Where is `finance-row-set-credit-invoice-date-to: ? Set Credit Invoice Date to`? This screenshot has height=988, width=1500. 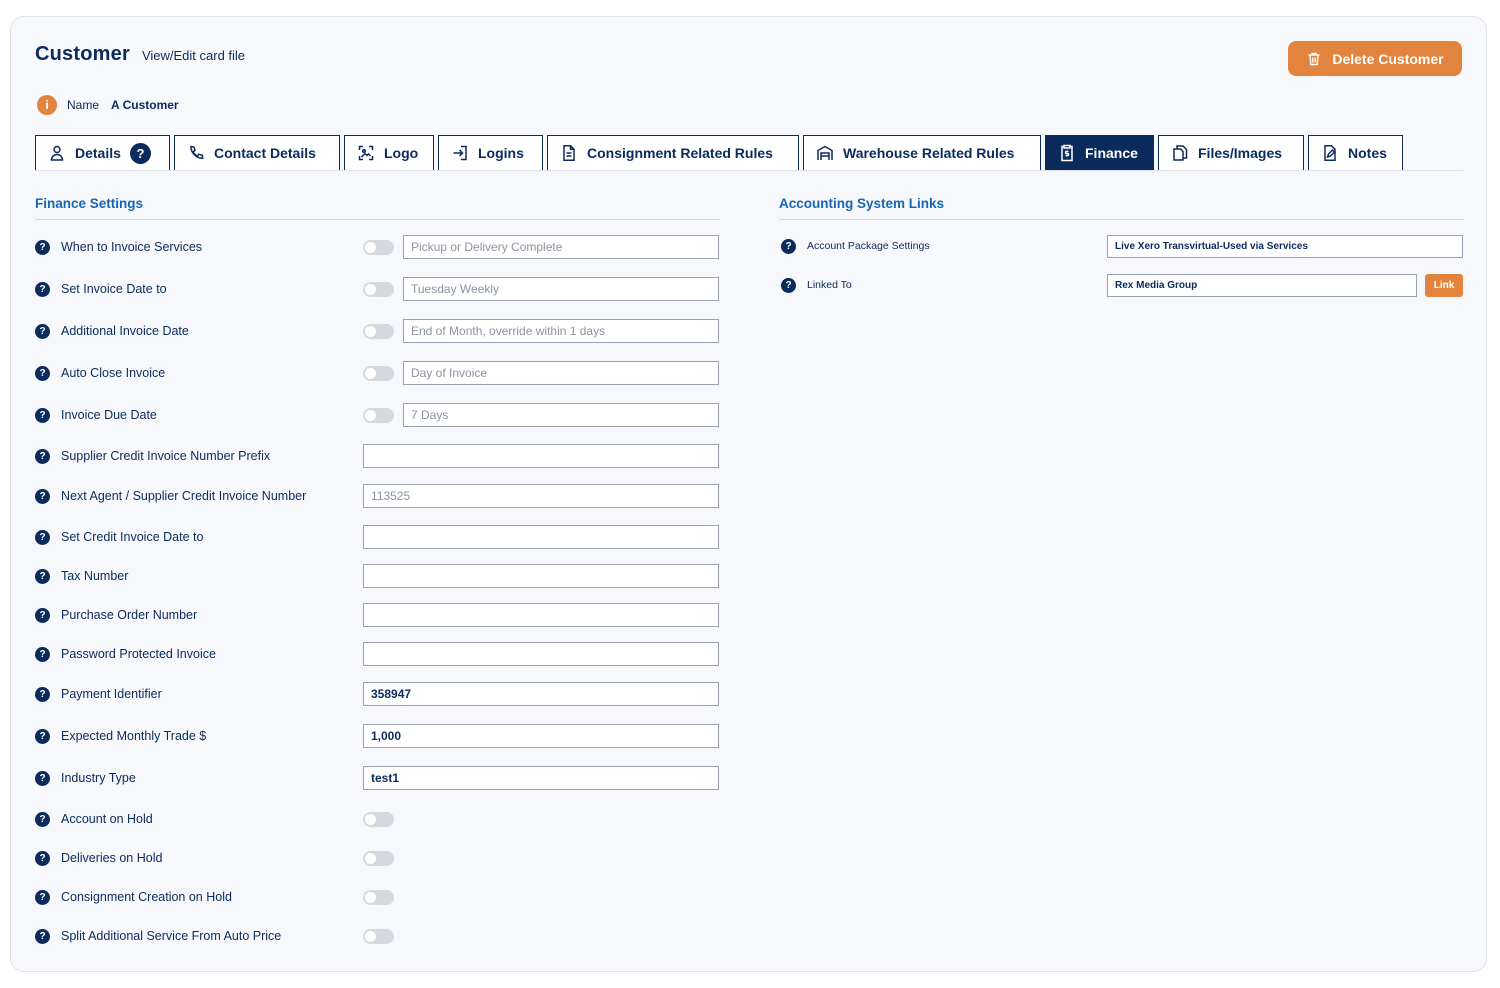 finance-row-set-credit-invoice-date-to: ? Set Credit Invoice Date to is located at coordinates (377, 537).